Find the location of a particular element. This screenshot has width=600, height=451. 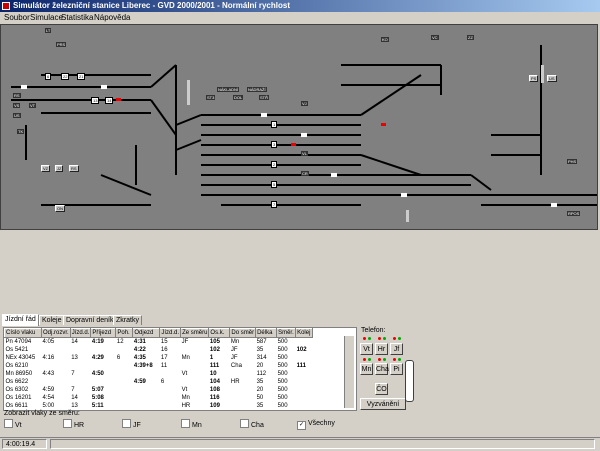

column-header: Délka is located at coordinates (266, 333).